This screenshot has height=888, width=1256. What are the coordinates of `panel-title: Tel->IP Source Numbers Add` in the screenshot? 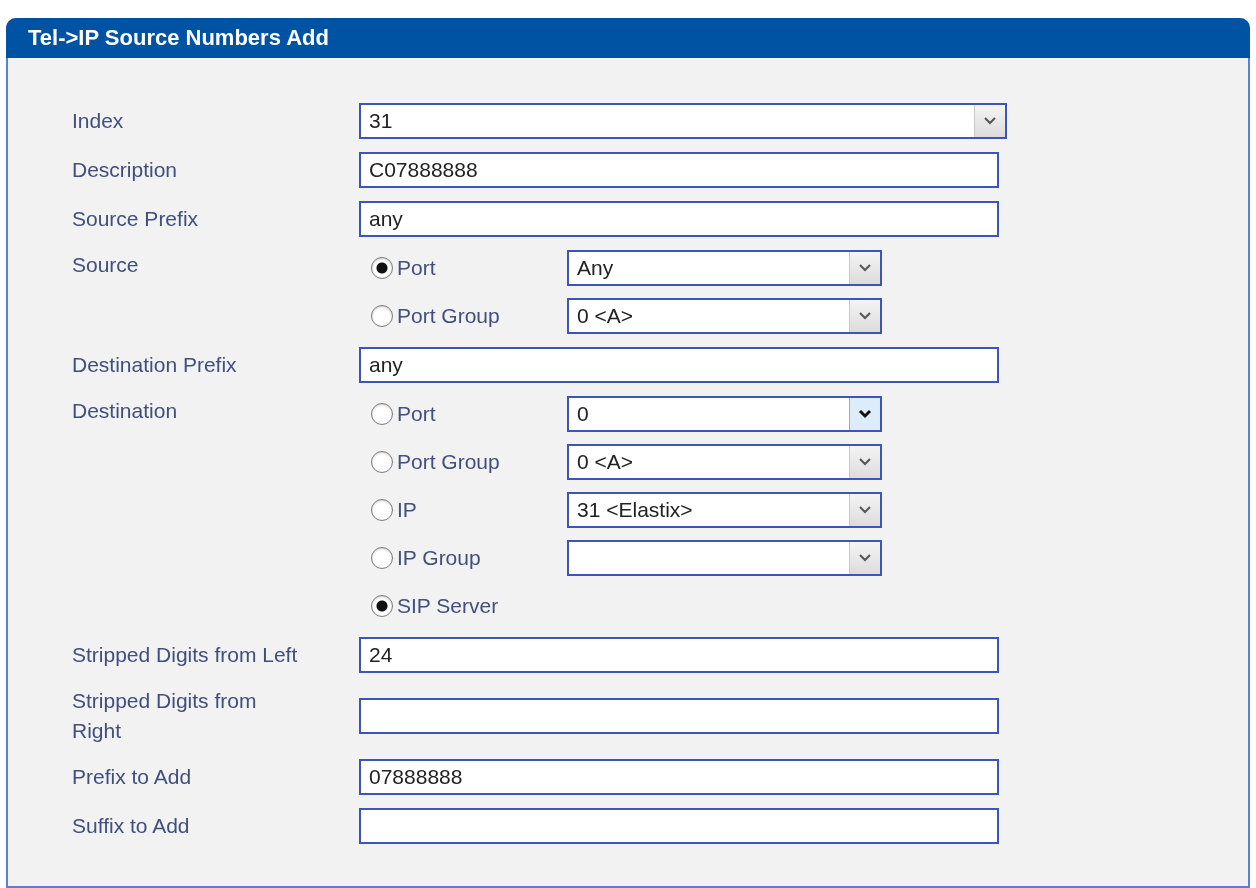 It's located at (628, 38).